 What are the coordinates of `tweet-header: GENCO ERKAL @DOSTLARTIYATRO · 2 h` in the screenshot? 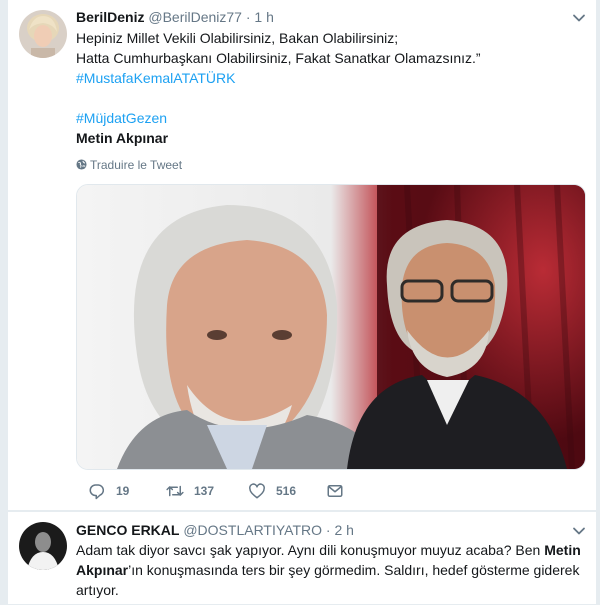 It's located at (332, 530).